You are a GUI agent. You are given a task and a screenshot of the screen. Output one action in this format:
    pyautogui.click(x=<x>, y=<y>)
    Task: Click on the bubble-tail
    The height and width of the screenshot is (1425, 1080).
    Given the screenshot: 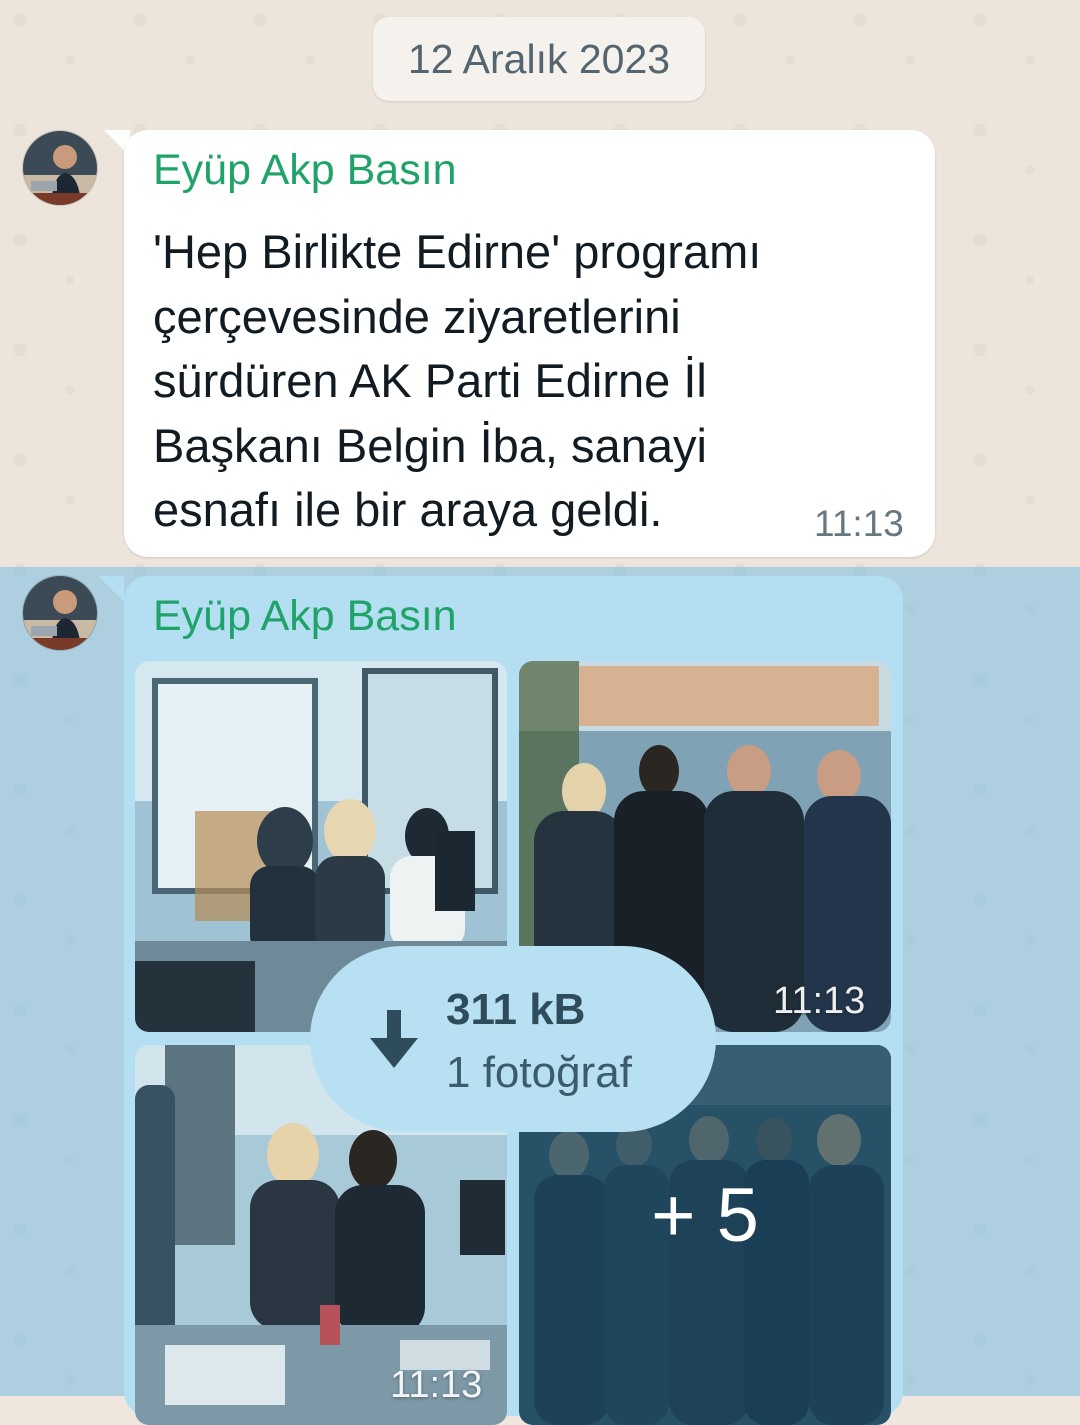 What is the action you would take?
    pyautogui.click(x=111, y=589)
    